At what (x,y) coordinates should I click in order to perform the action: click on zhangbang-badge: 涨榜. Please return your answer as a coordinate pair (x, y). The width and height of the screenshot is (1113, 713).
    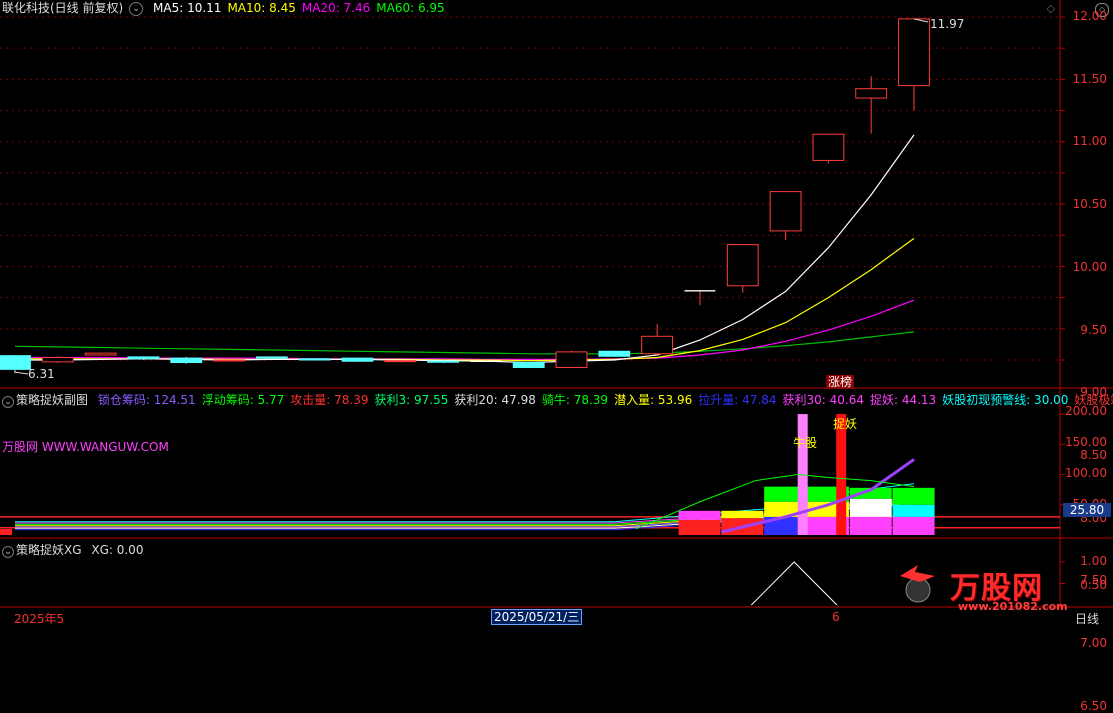
    Looking at the image, I should click on (840, 382).